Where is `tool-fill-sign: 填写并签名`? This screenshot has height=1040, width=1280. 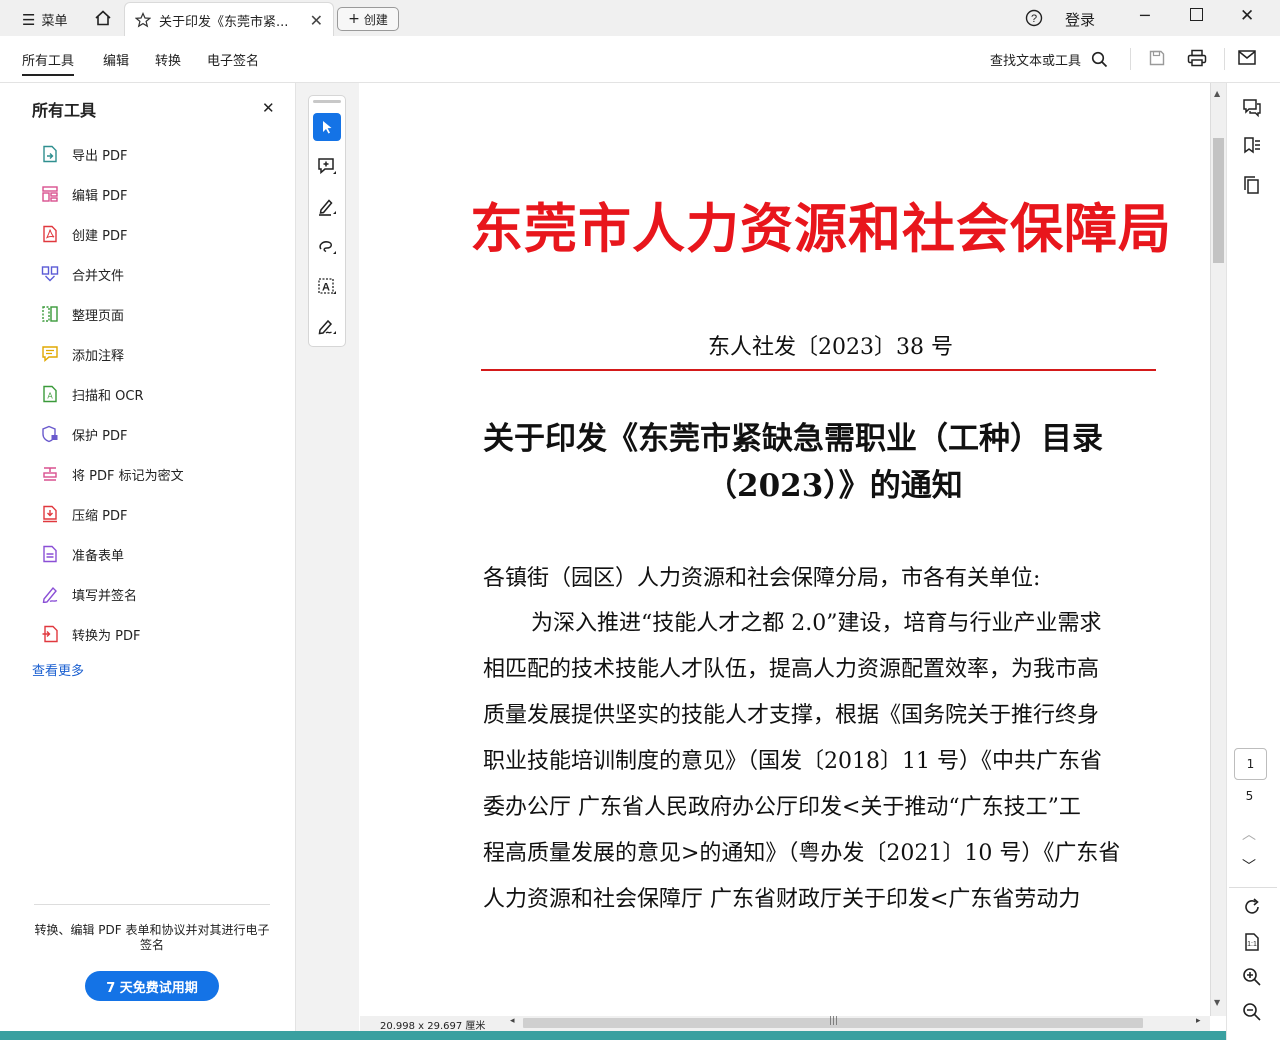 tool-fill-sign: 填写并签名 is located at coordinates (88, 594).